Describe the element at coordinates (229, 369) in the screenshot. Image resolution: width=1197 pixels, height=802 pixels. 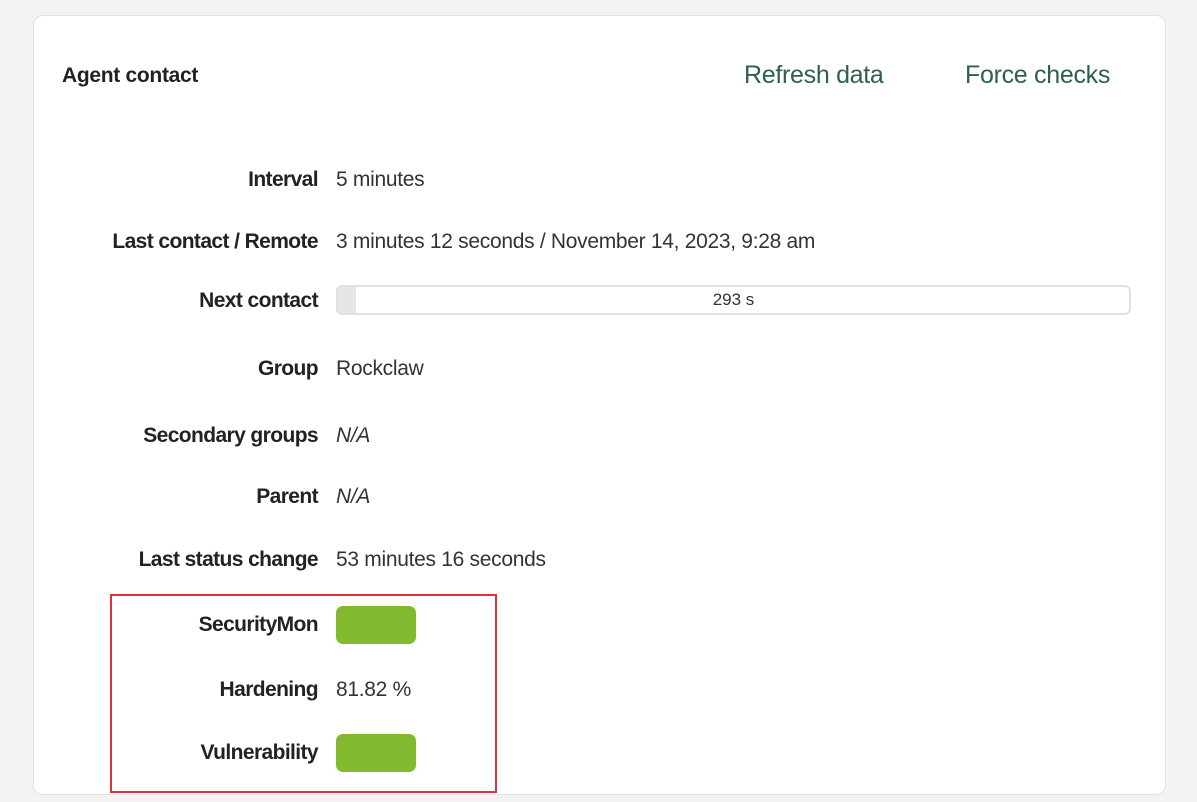
I see `group-row: Group Rockclaw` at that location.